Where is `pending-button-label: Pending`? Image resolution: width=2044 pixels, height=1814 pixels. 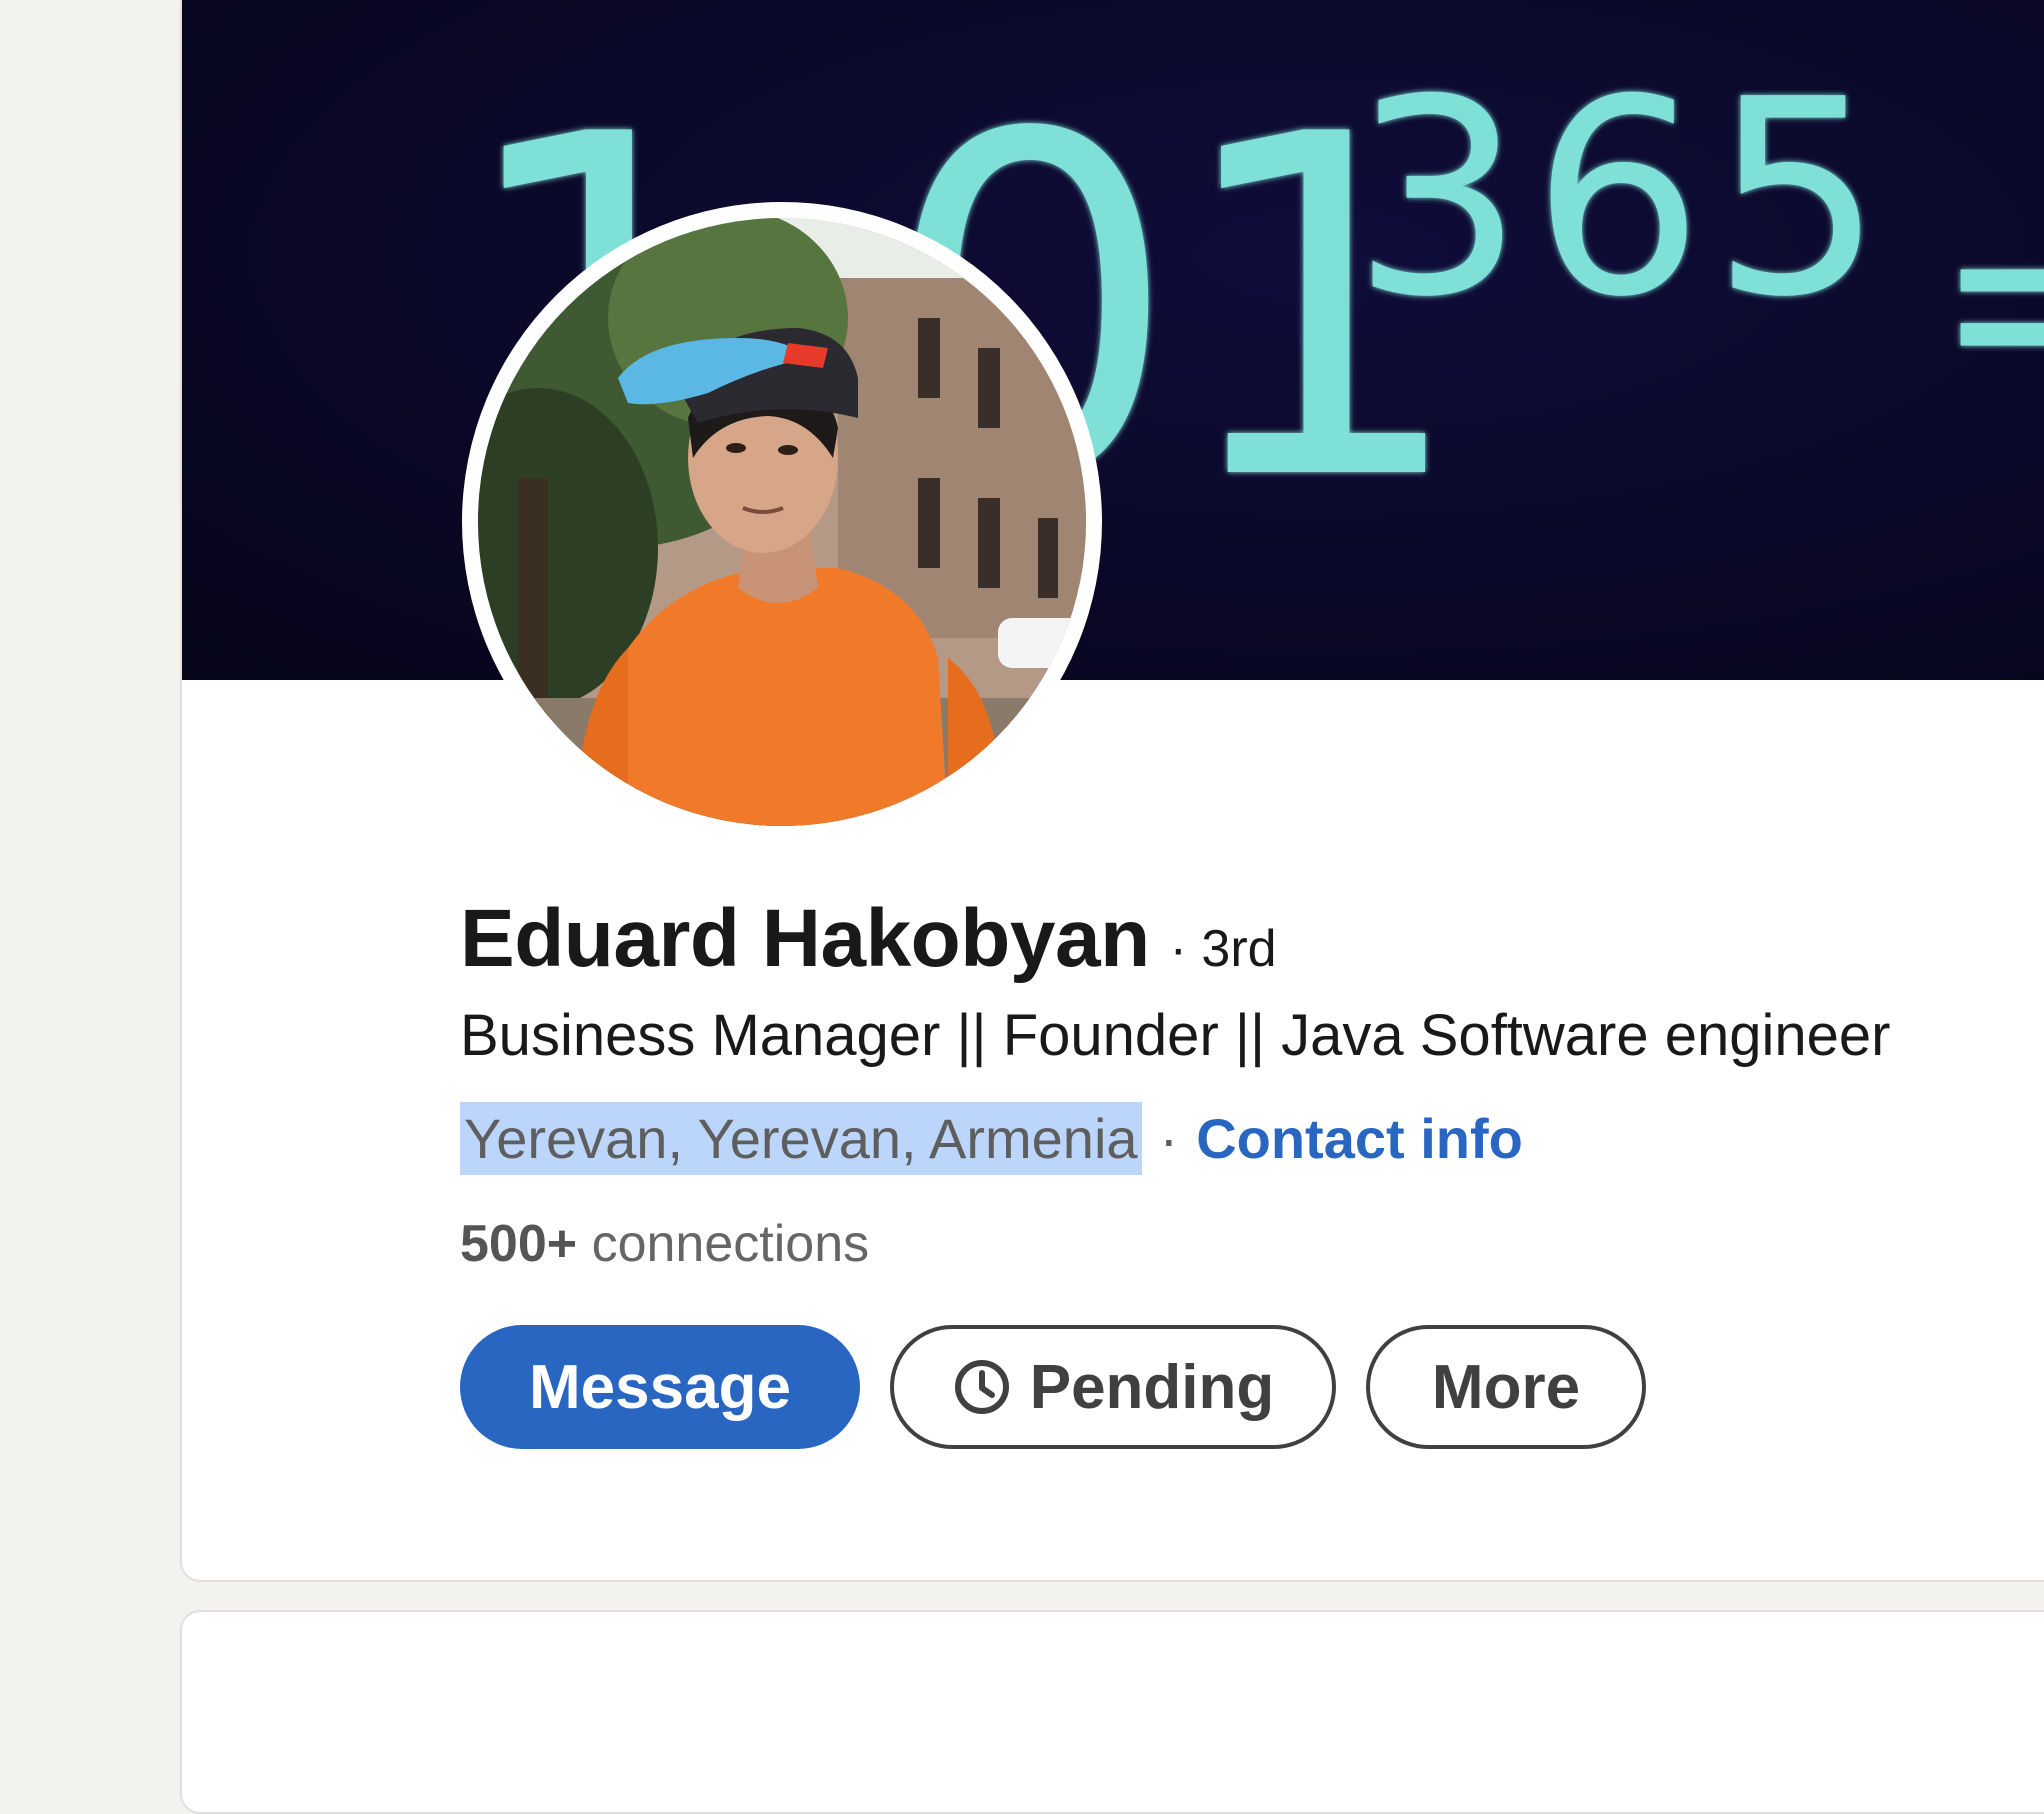
pending-button-label: Pending is located at coordinates (1152, 1387).